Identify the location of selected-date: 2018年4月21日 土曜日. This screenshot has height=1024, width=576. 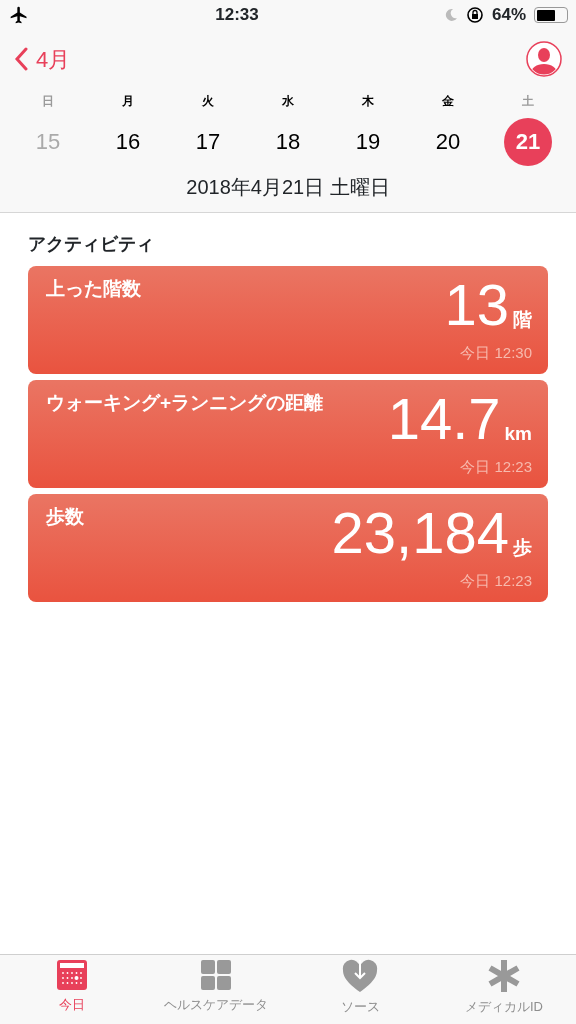
(288, 187).